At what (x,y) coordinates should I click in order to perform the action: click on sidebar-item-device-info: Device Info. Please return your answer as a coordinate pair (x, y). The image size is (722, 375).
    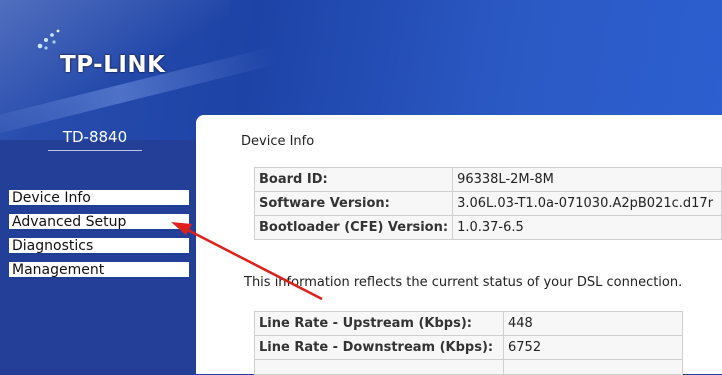
    Looking at the image, I should click on (99, 198).